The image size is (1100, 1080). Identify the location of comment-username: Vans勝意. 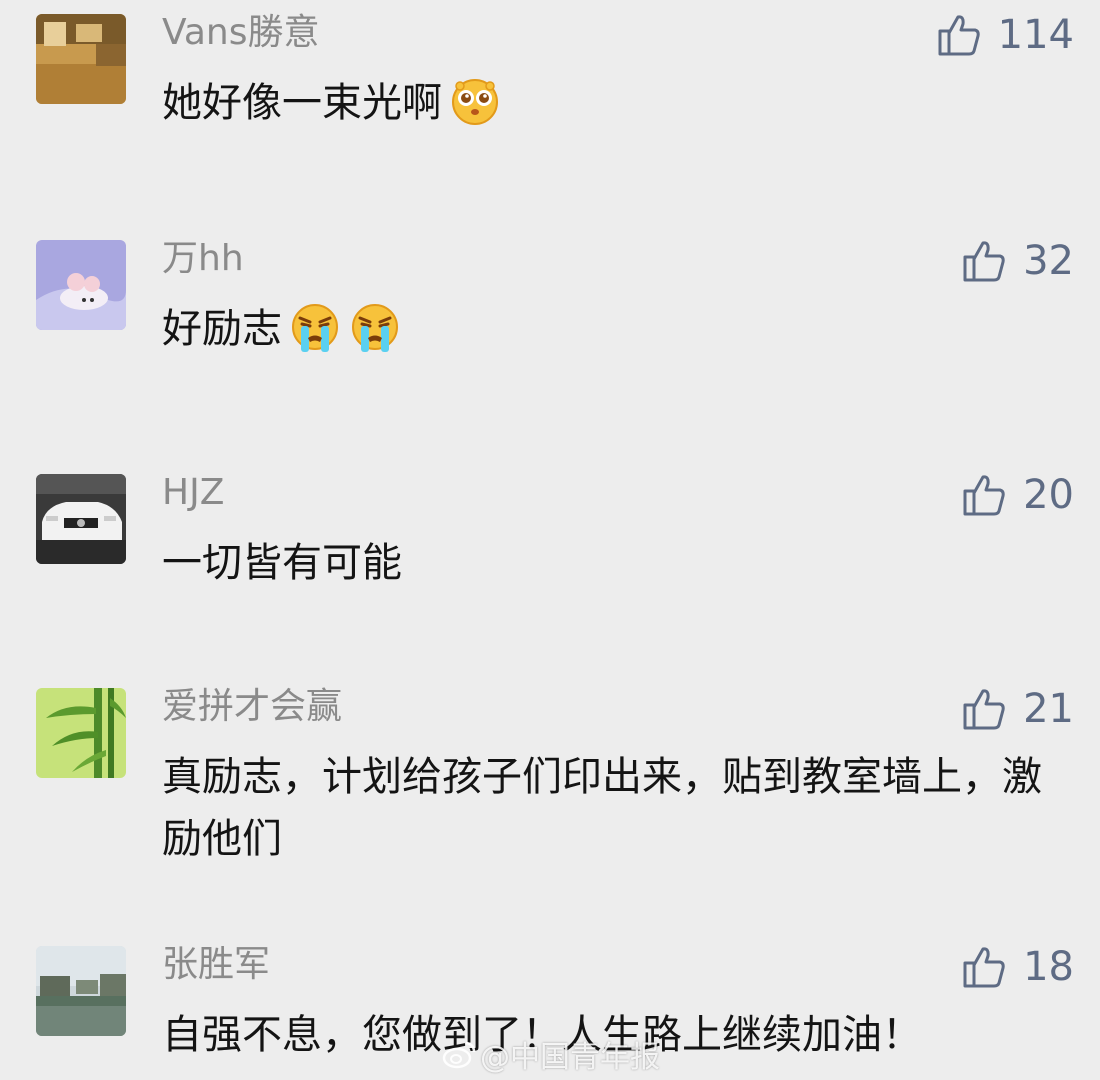
(240, 33).